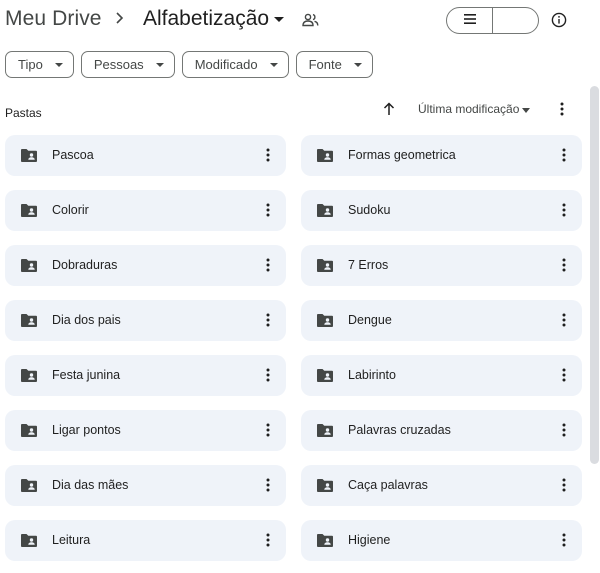 This screenshot has height=573, width=600. Describe the element at coordinates (145, 210) in the screenshot. I see `folder-card: Colorir` at that location.